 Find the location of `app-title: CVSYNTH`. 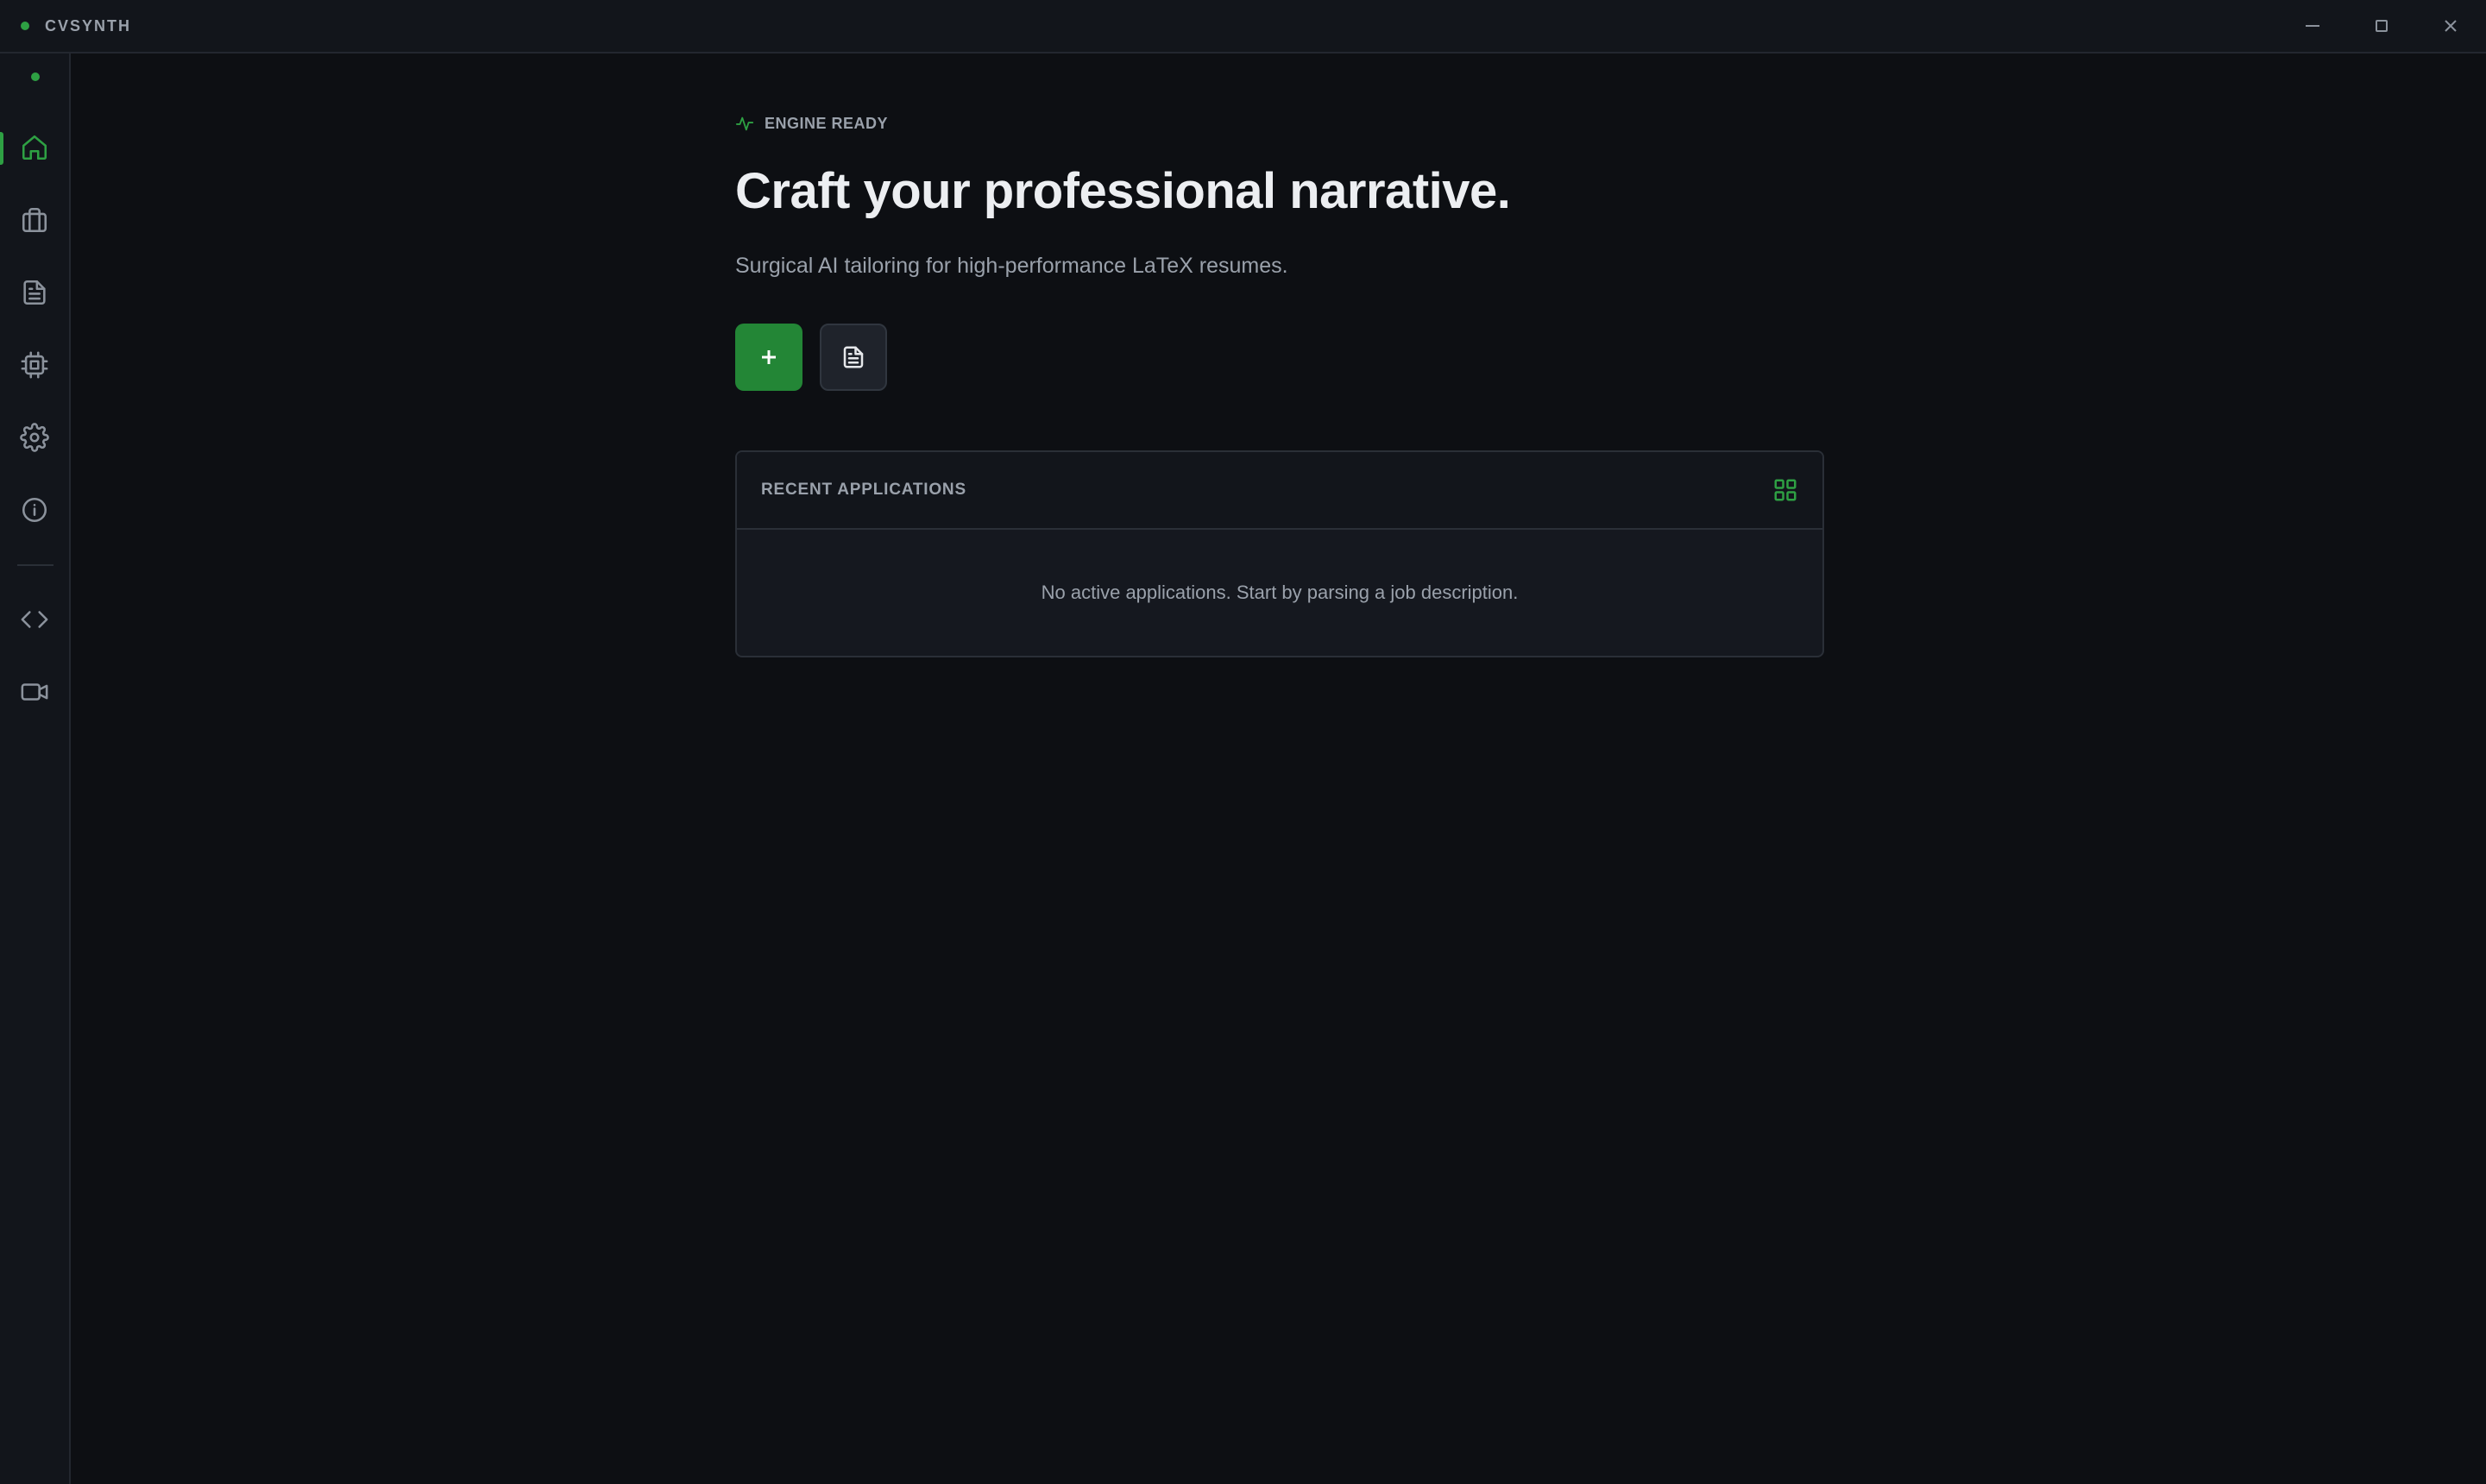

app-title: CVSYNTH is located at coordinates (88, 25).